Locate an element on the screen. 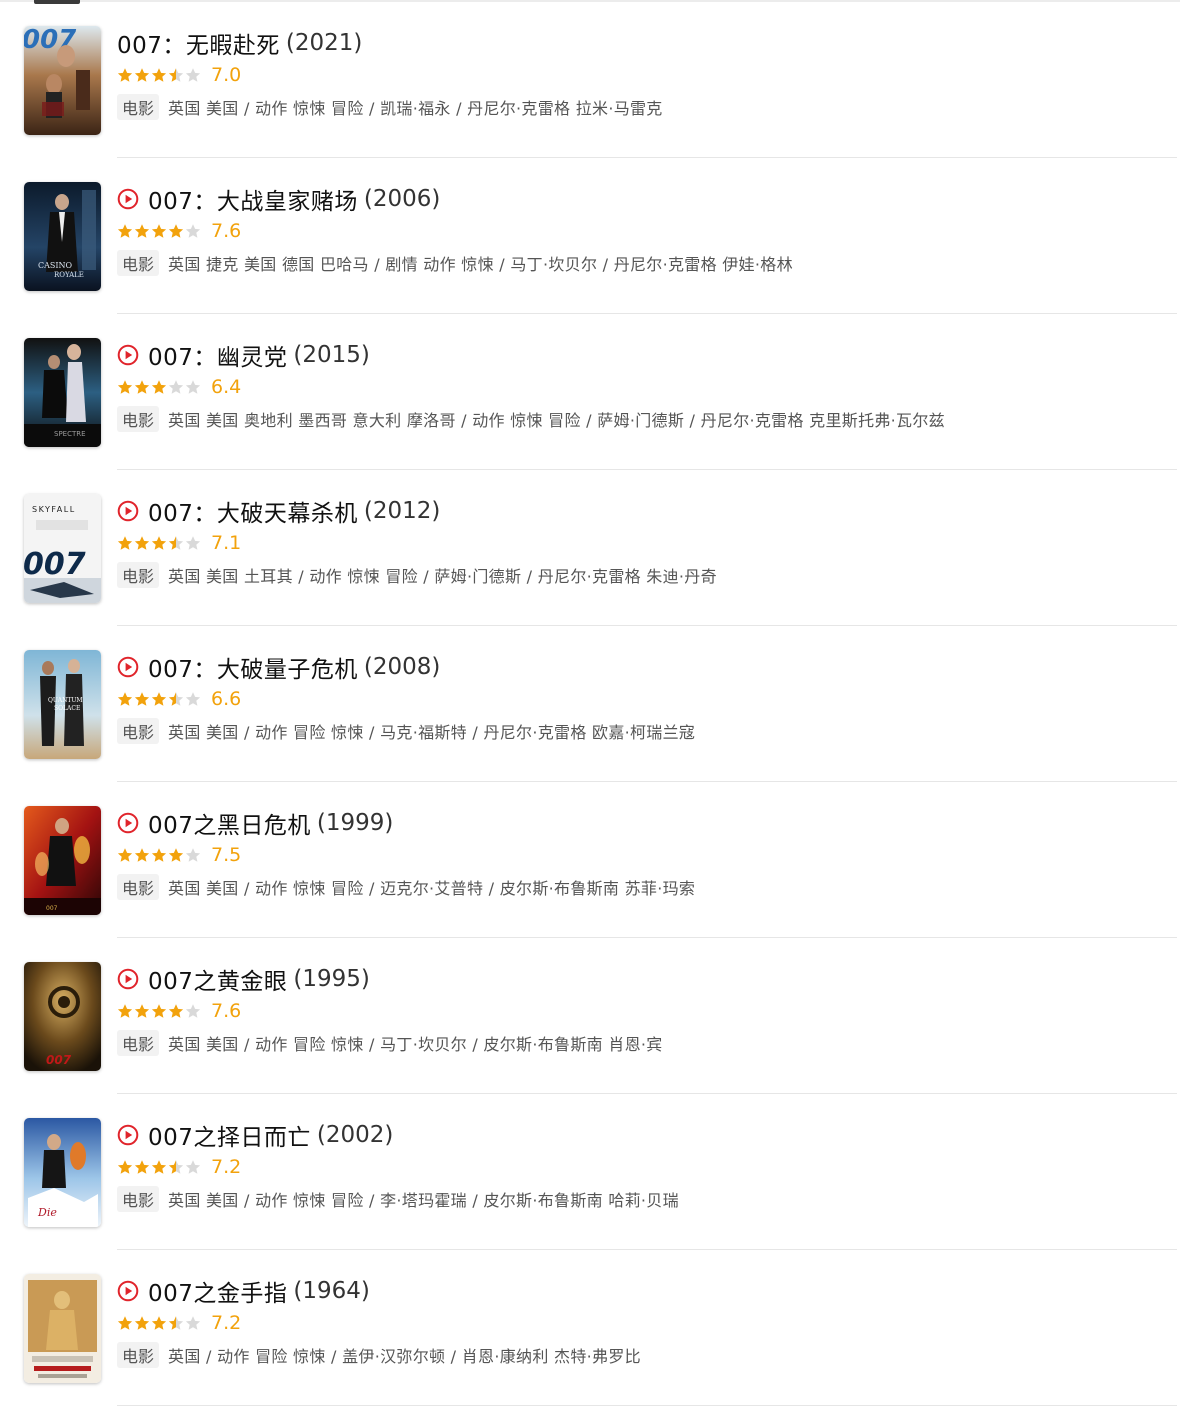 The width and height of the screenshot is (1200, 1427). svg-text: SOLACE is located at coordinates (67, 708).